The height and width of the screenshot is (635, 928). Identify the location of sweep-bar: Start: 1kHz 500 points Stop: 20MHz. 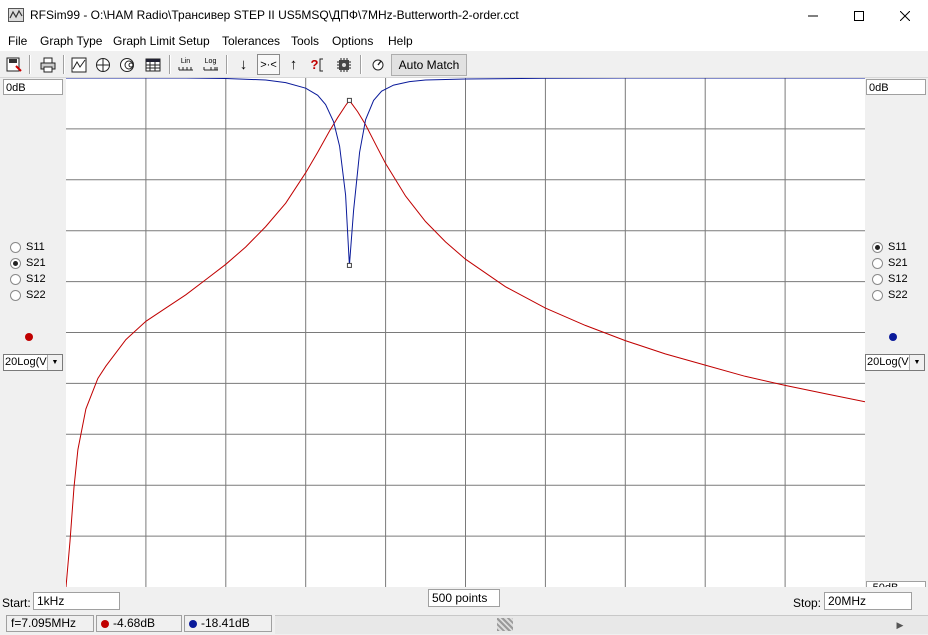
(464, 600).